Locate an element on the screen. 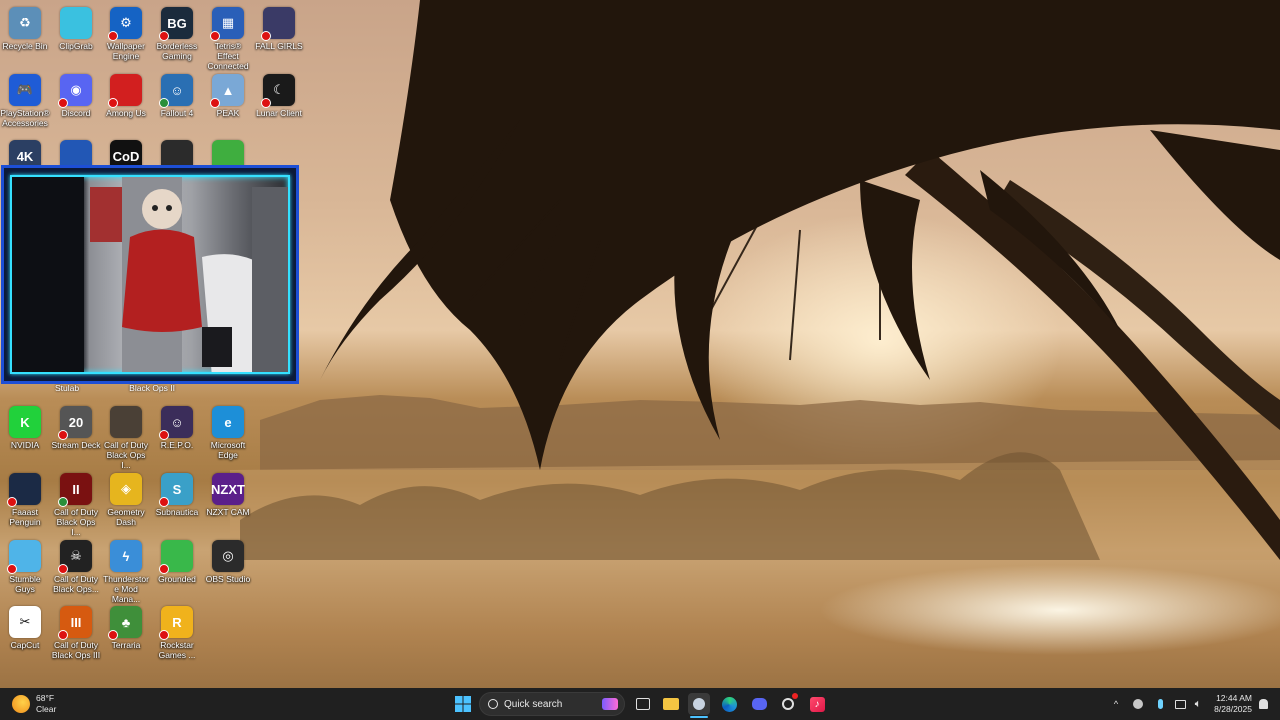 The image size is (1280, 720). desktop-icon-grounded: Grounded is located at coordinates (177, 570).